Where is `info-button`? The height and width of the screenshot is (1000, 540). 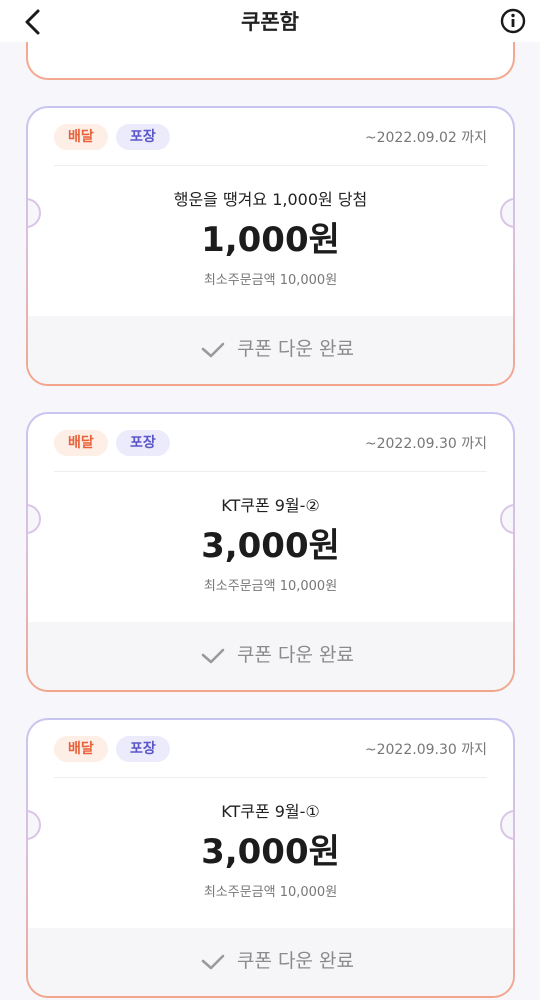
info-button is located at coordinates (513, 21).